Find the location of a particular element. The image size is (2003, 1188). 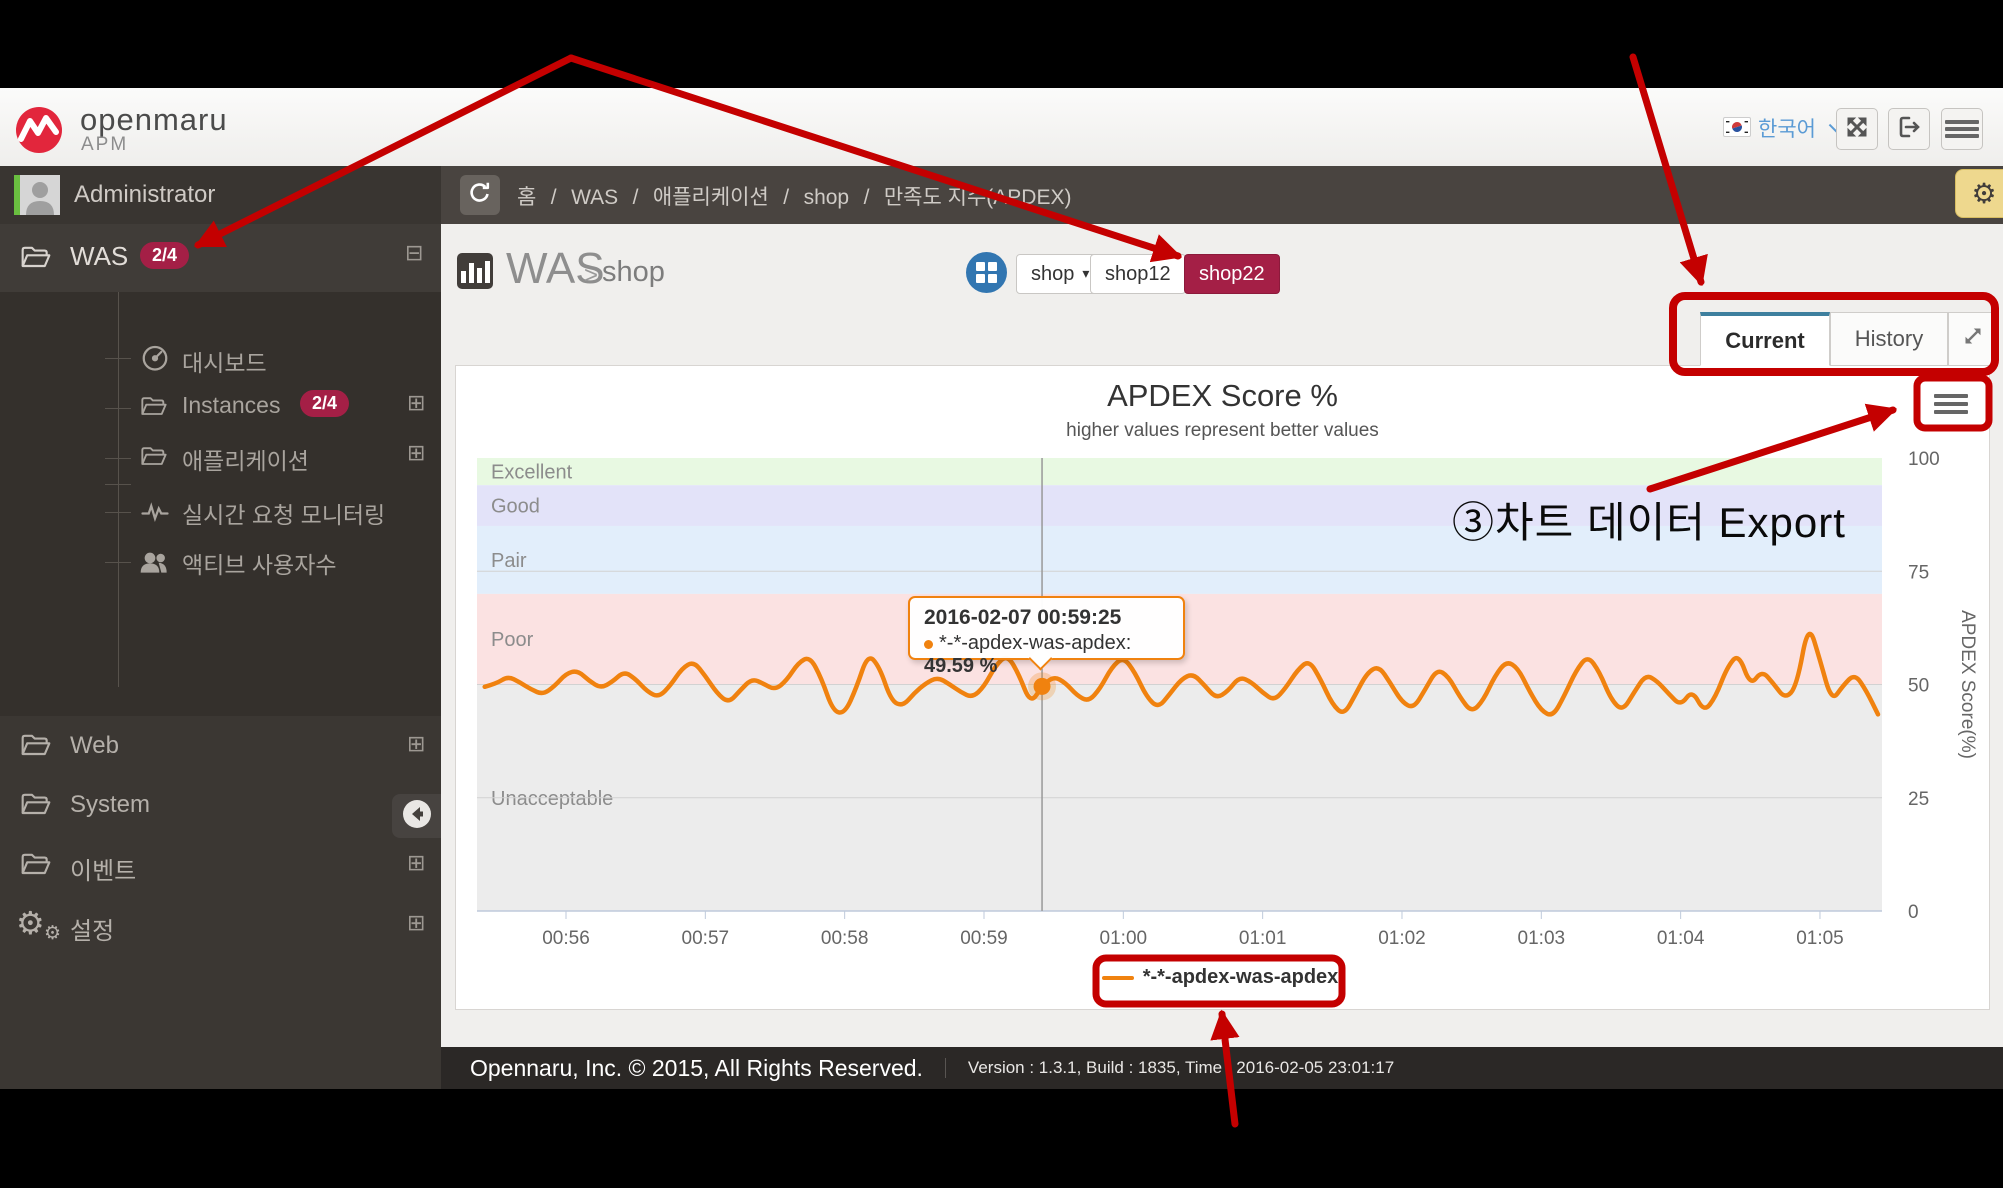

breadcrumb-current-page: 만족도 지수(APDEX) is located at coordinates (977, 197).